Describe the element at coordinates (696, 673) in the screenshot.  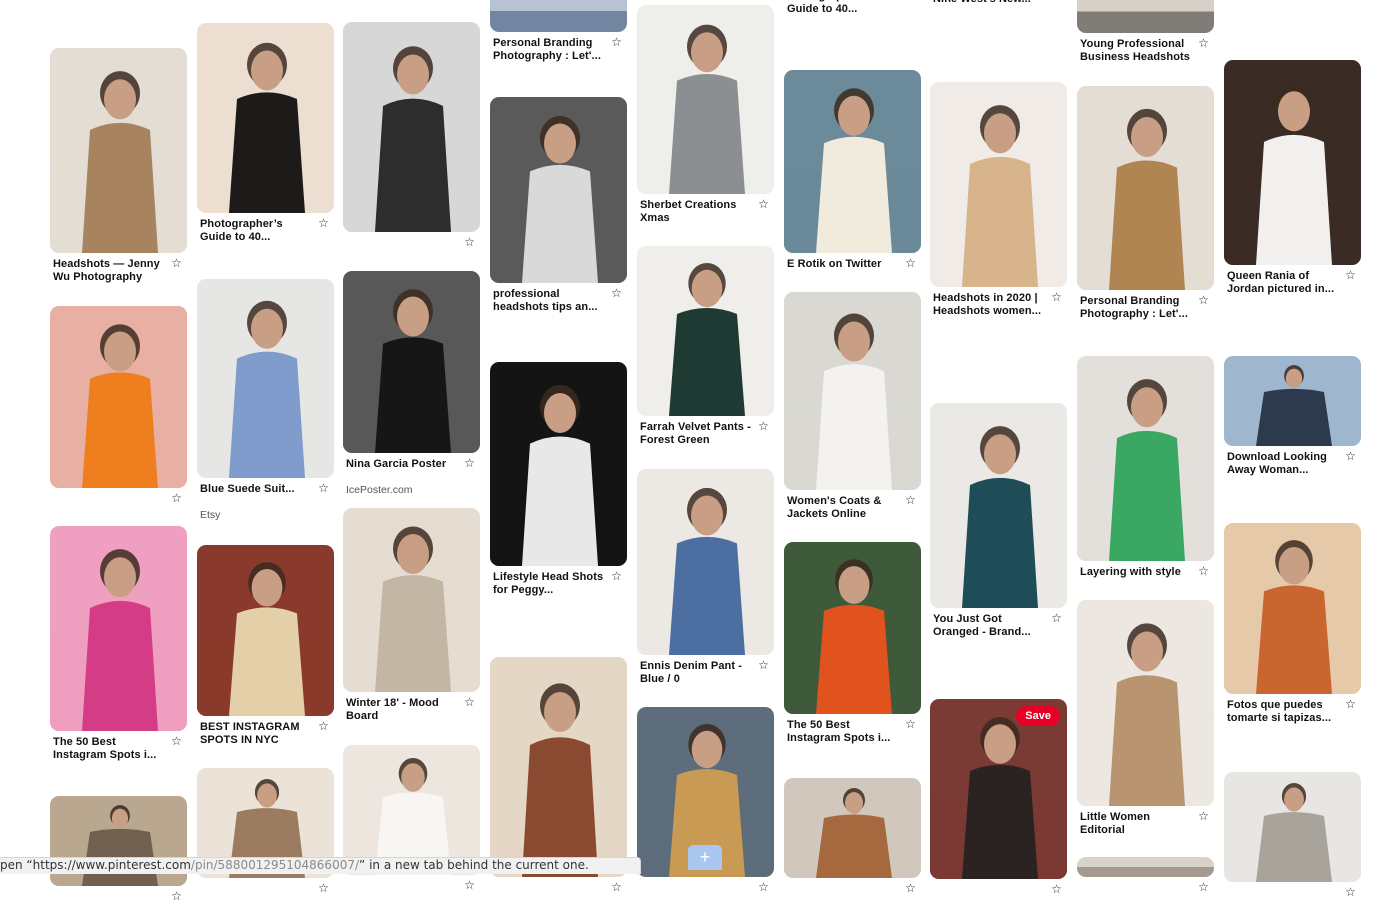
I see `pin-title: Ennis Denim Pant - Blue / 0` at that location.